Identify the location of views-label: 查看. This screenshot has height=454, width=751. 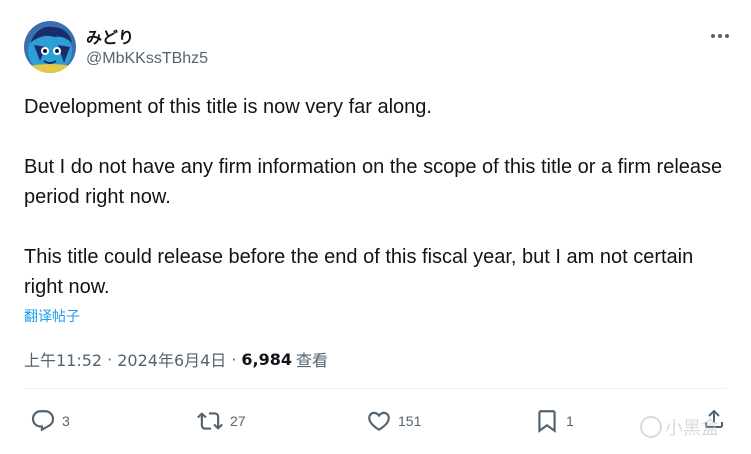
(312, 360).